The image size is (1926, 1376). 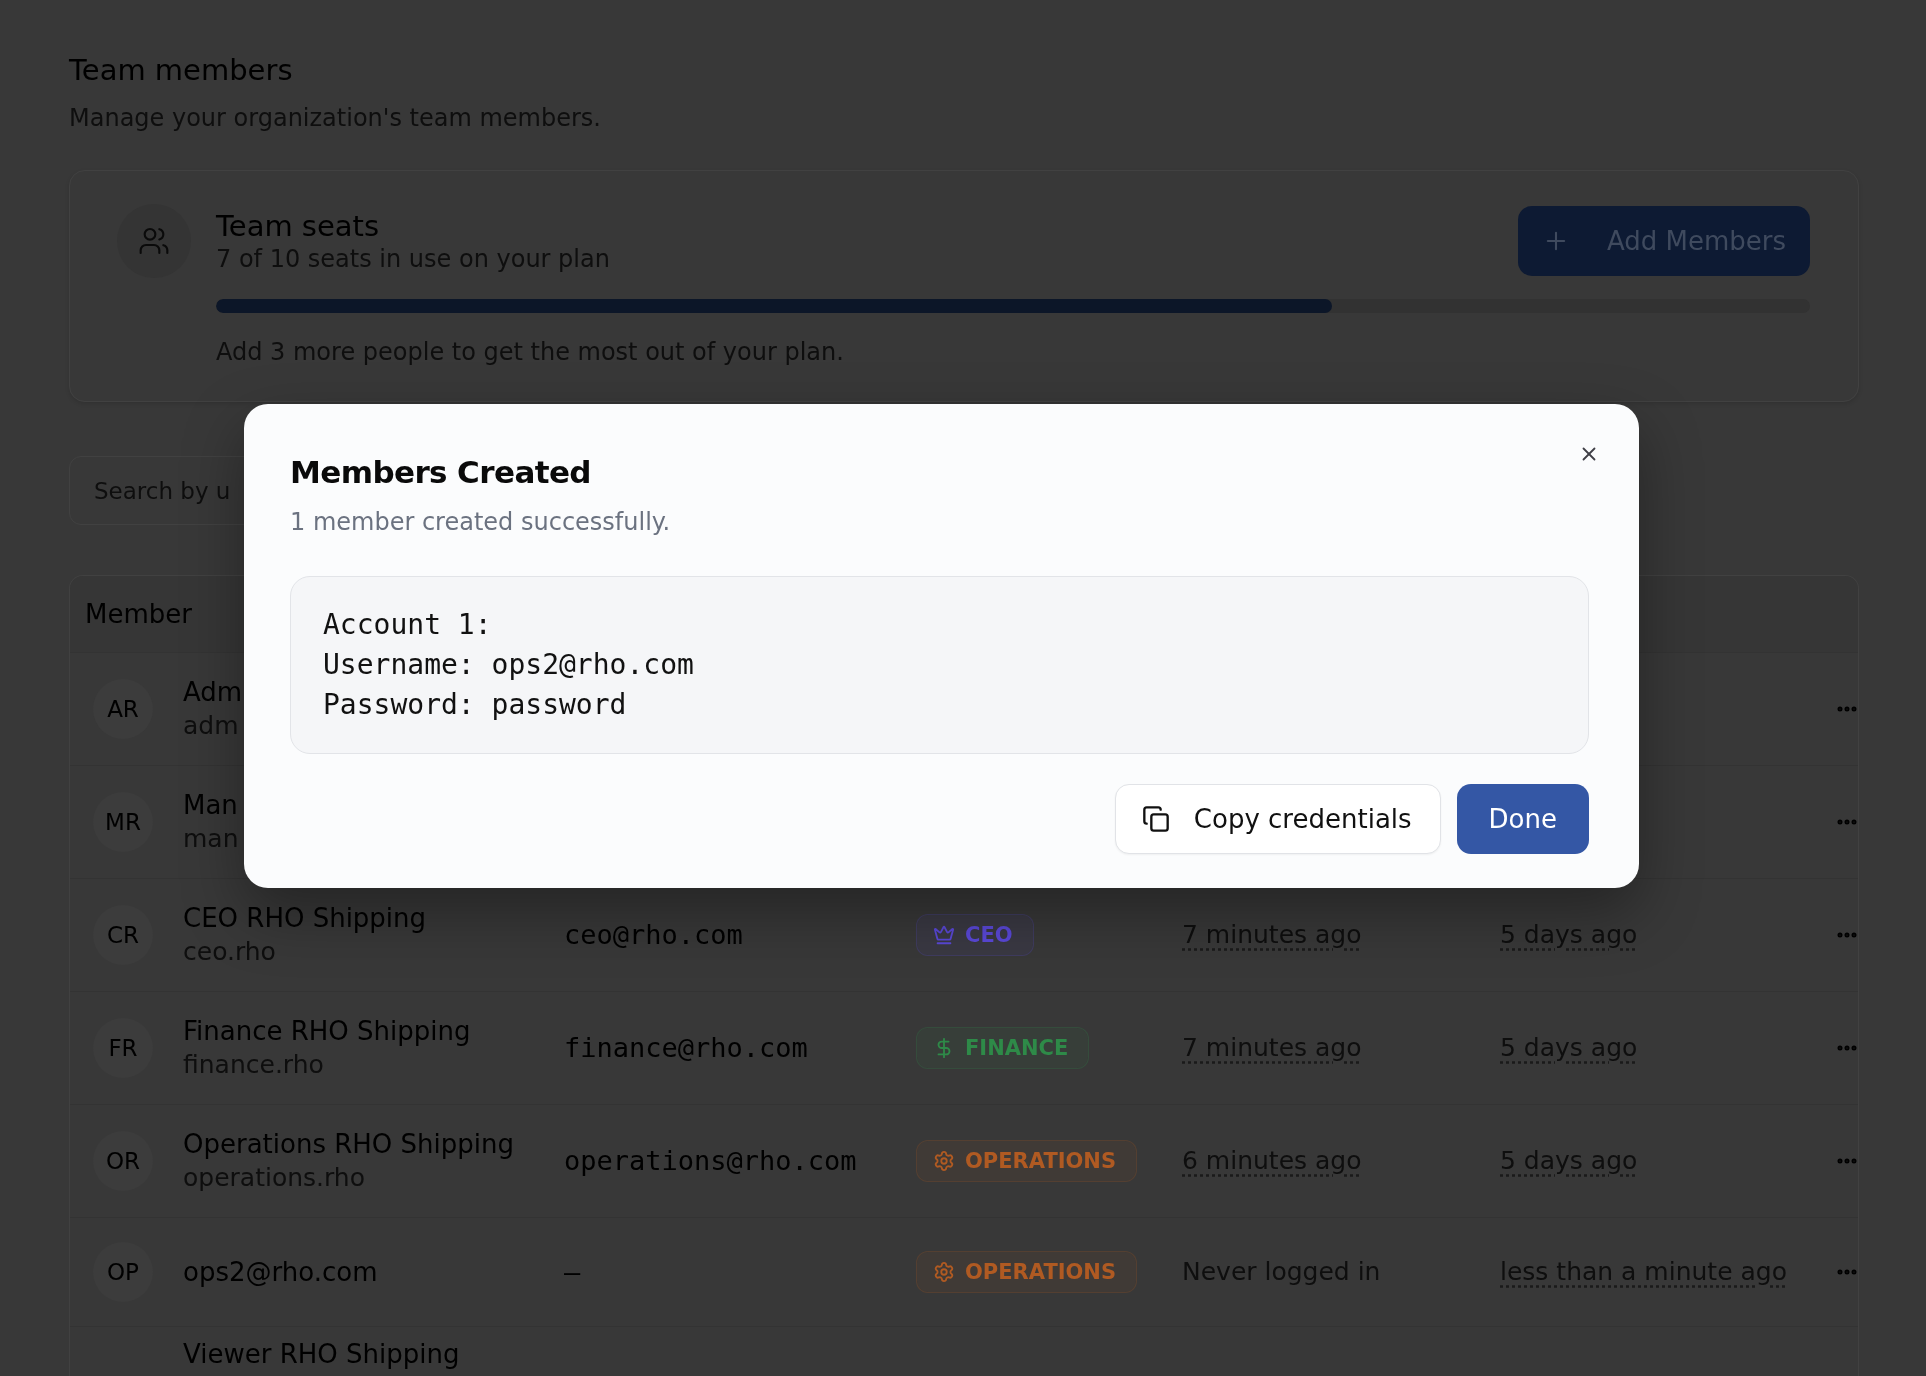 What do you see at coordinates (181, 70) in the screenshot?
I see `page-title: Team members` at bounding box center [181, 70].